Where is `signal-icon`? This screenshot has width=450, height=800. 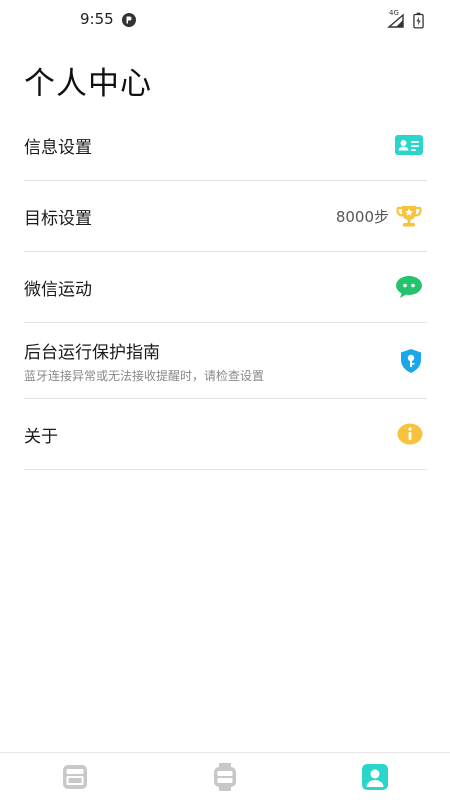
signal-icon is located at coordinates (395, 20).